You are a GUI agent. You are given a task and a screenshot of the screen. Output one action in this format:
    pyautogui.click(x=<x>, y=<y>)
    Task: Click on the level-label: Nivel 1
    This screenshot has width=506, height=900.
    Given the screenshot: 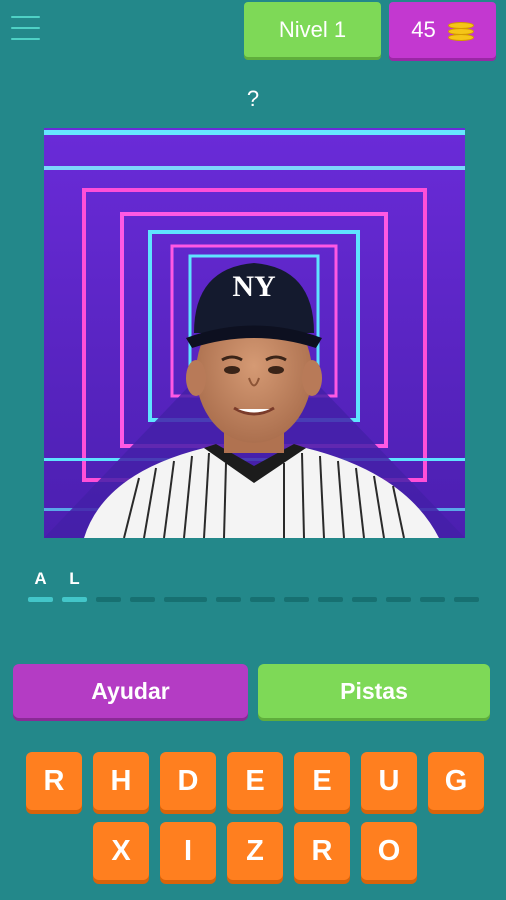 What is the action you would take?
    pyautogui.click(x=312, y=29)
    